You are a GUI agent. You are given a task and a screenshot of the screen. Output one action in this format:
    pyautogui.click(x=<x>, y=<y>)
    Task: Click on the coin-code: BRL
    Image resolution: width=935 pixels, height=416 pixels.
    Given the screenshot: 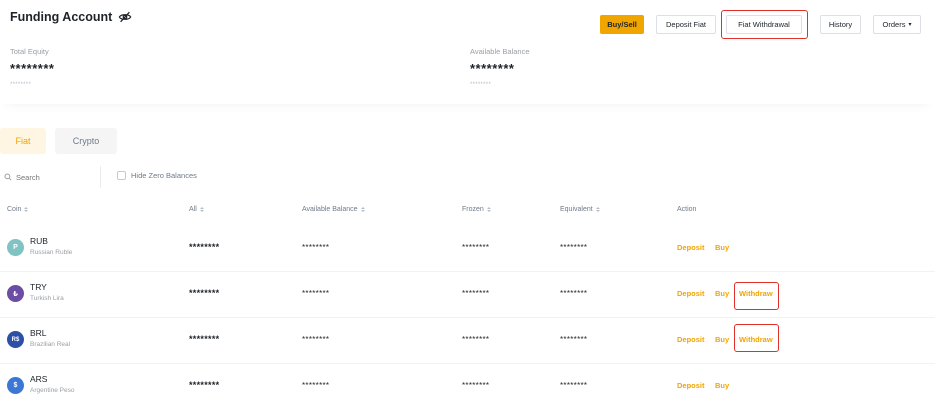 What is the action you would take?
    pyautogui.click(x=38, y=333)
    